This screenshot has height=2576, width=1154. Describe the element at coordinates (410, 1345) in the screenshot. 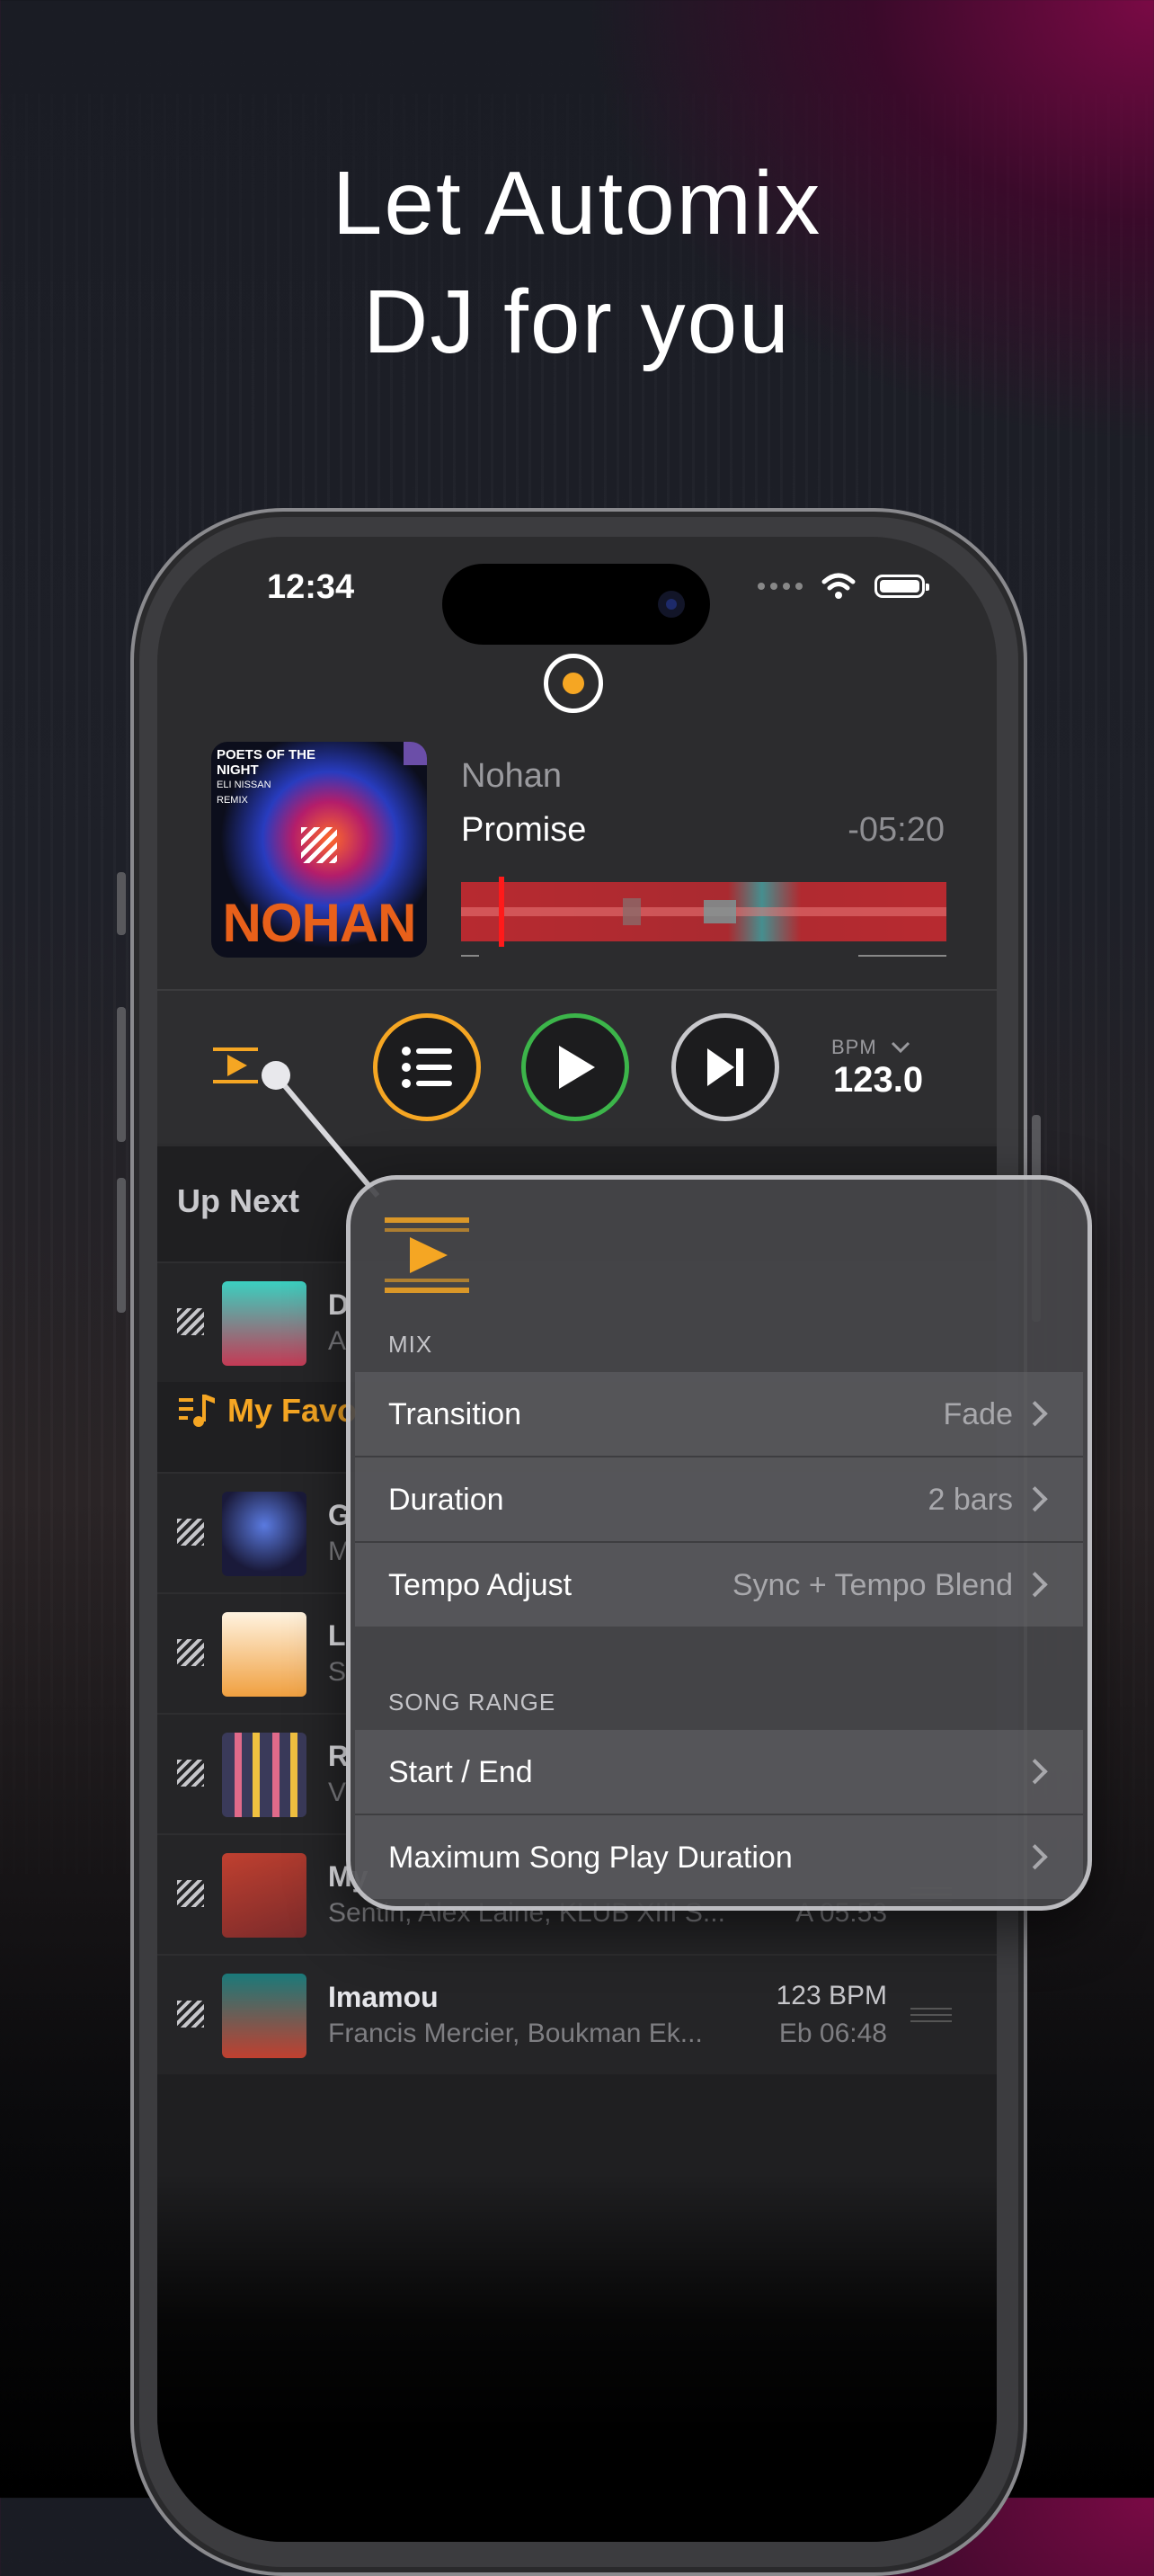

I see `mix-section-header: MIX` at that location.